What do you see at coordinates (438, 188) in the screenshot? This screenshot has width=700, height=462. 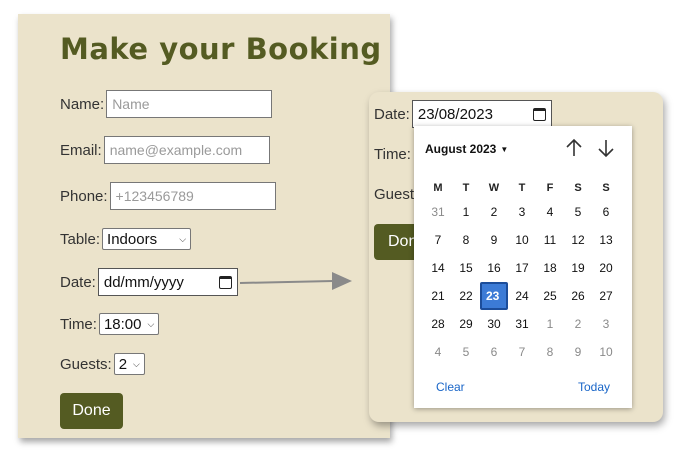 I see `weekday-label: M` at bounding box center [438, 188].